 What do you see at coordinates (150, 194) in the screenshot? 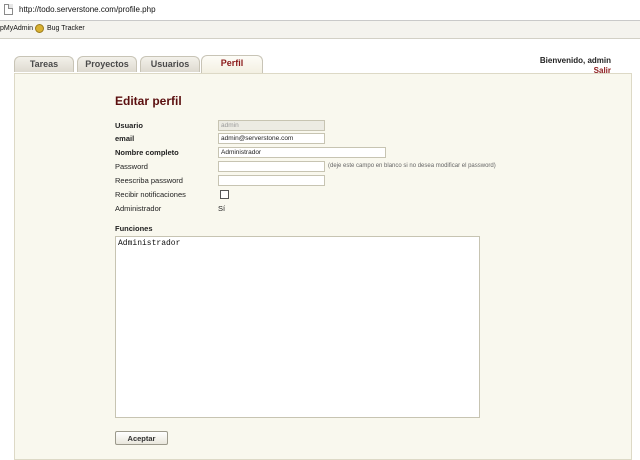
I see `notificaciones-label: Recibir notificaciones` at bounding box center [150, 194].